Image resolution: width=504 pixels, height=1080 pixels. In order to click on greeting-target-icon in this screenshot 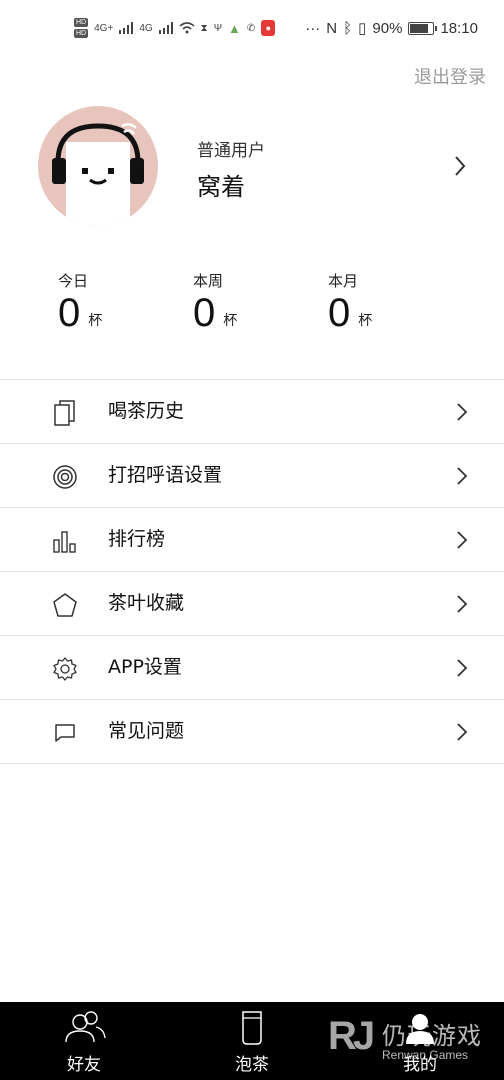, I will do `click(65, 477)`.